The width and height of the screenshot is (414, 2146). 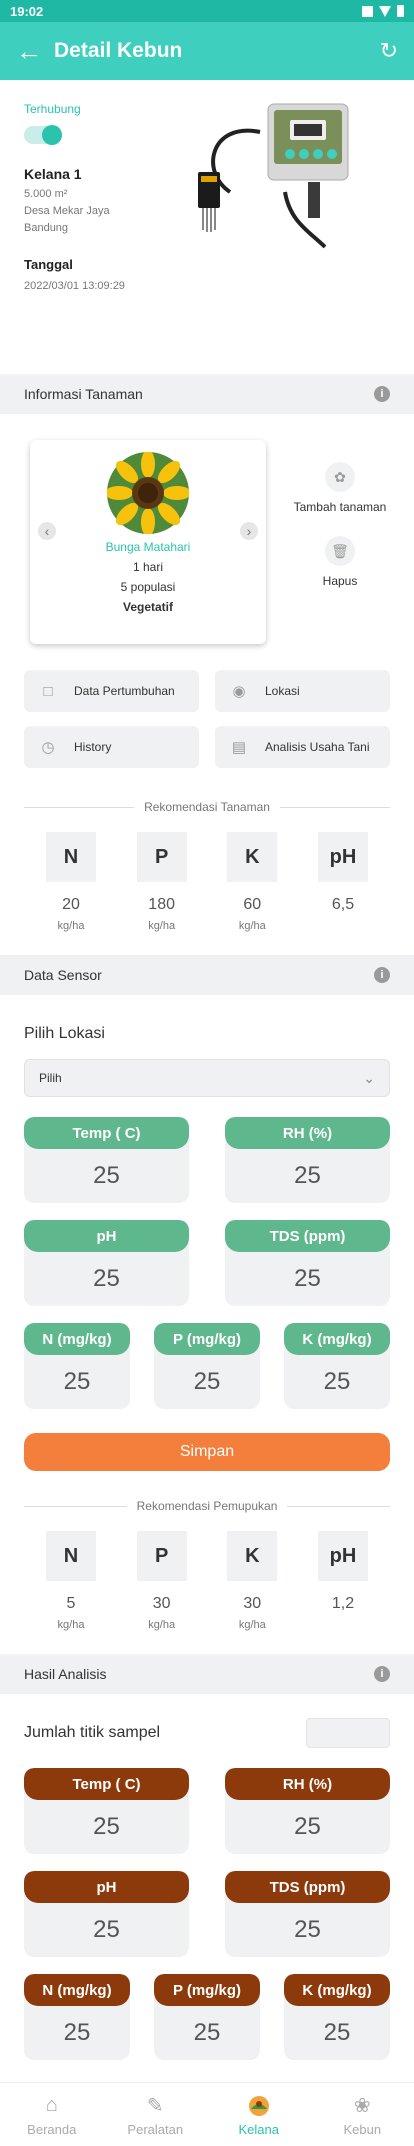 What do you see at coordinates (252, 905) in the screenshot?
I see `npk-value: 60` at bounding box center [252, 905].